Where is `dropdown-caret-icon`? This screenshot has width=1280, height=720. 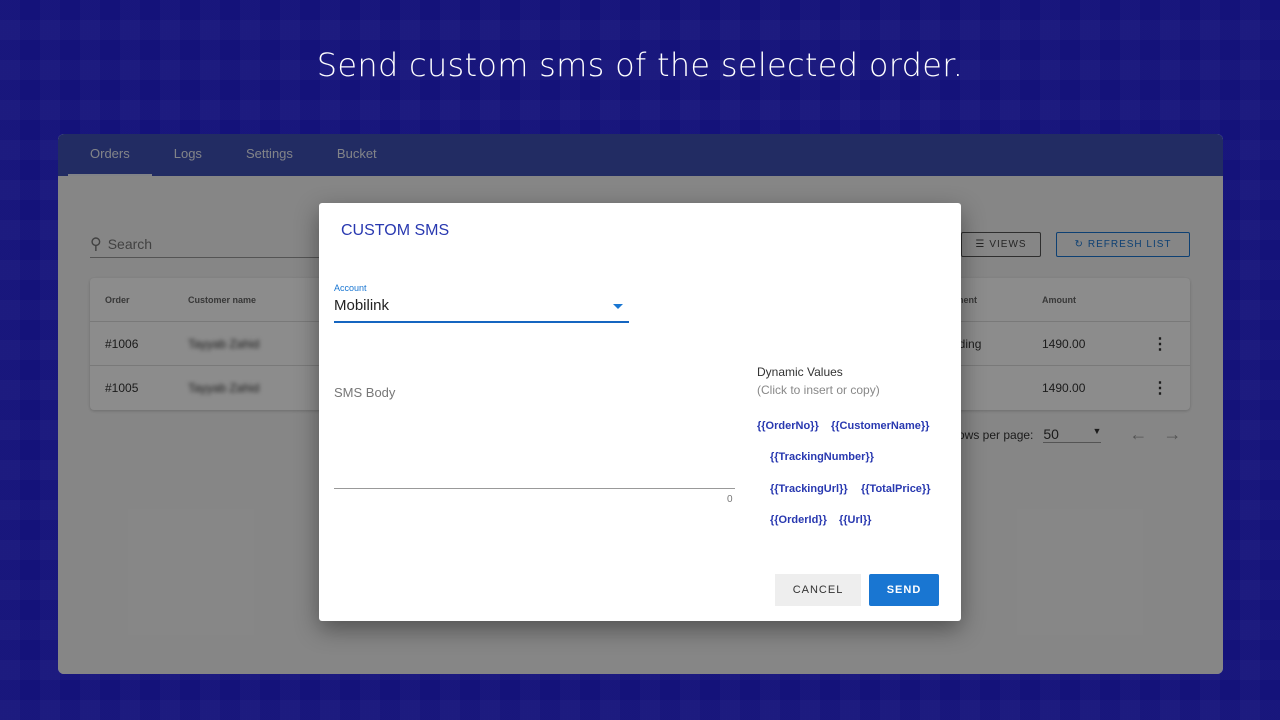 dropdown-caret-icon is located at coordinates (618, 306).